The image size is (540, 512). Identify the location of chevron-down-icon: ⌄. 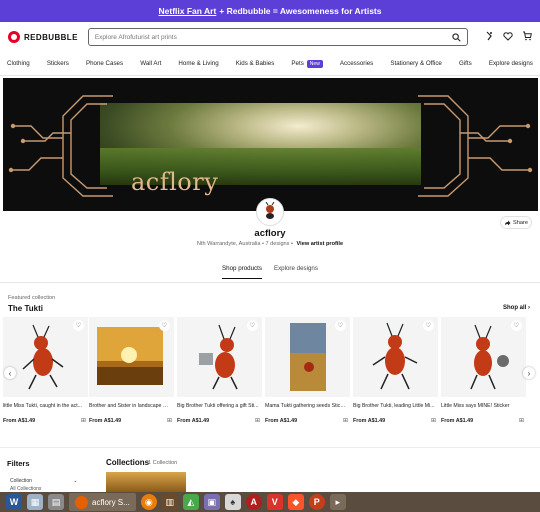
(75, 481).